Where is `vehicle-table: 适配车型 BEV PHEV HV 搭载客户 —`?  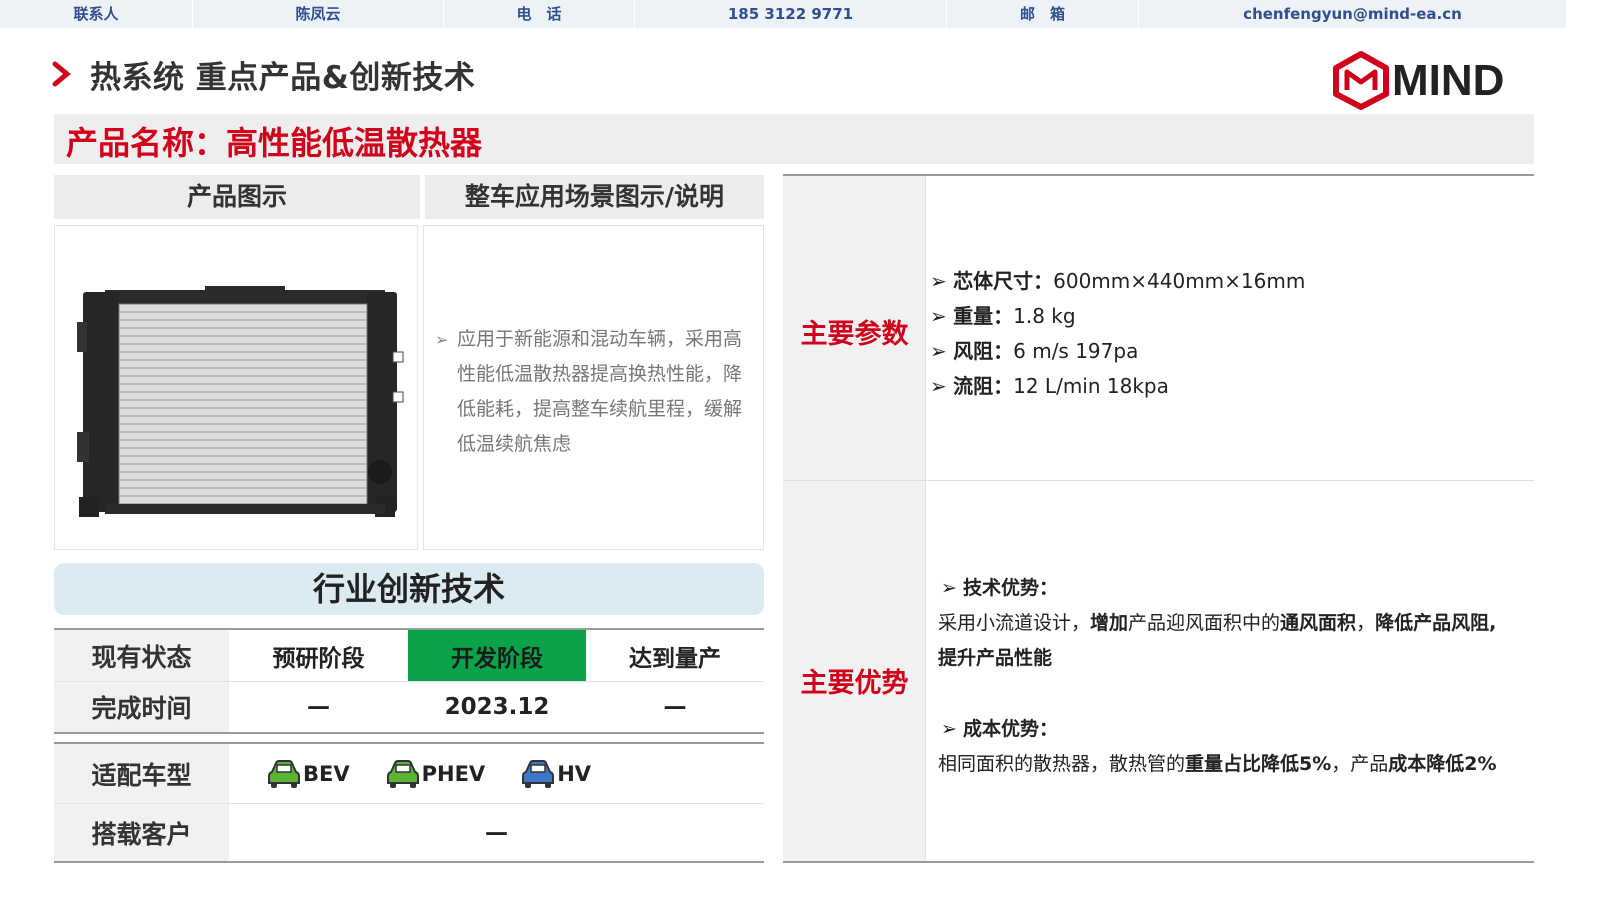 vehicle-table: 适配车型 BEV PHEV HV 搭载客户 — is located at coordinates (409, 802).